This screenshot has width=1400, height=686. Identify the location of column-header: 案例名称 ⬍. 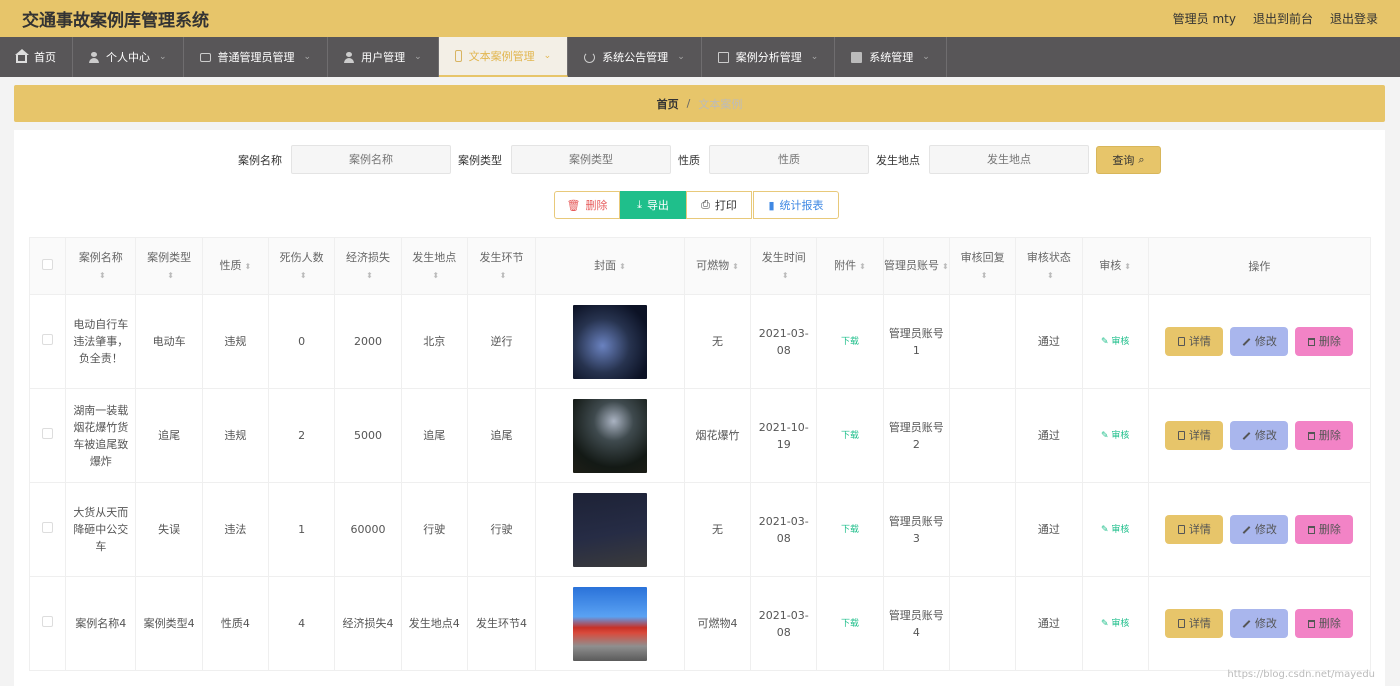
(101, 266).